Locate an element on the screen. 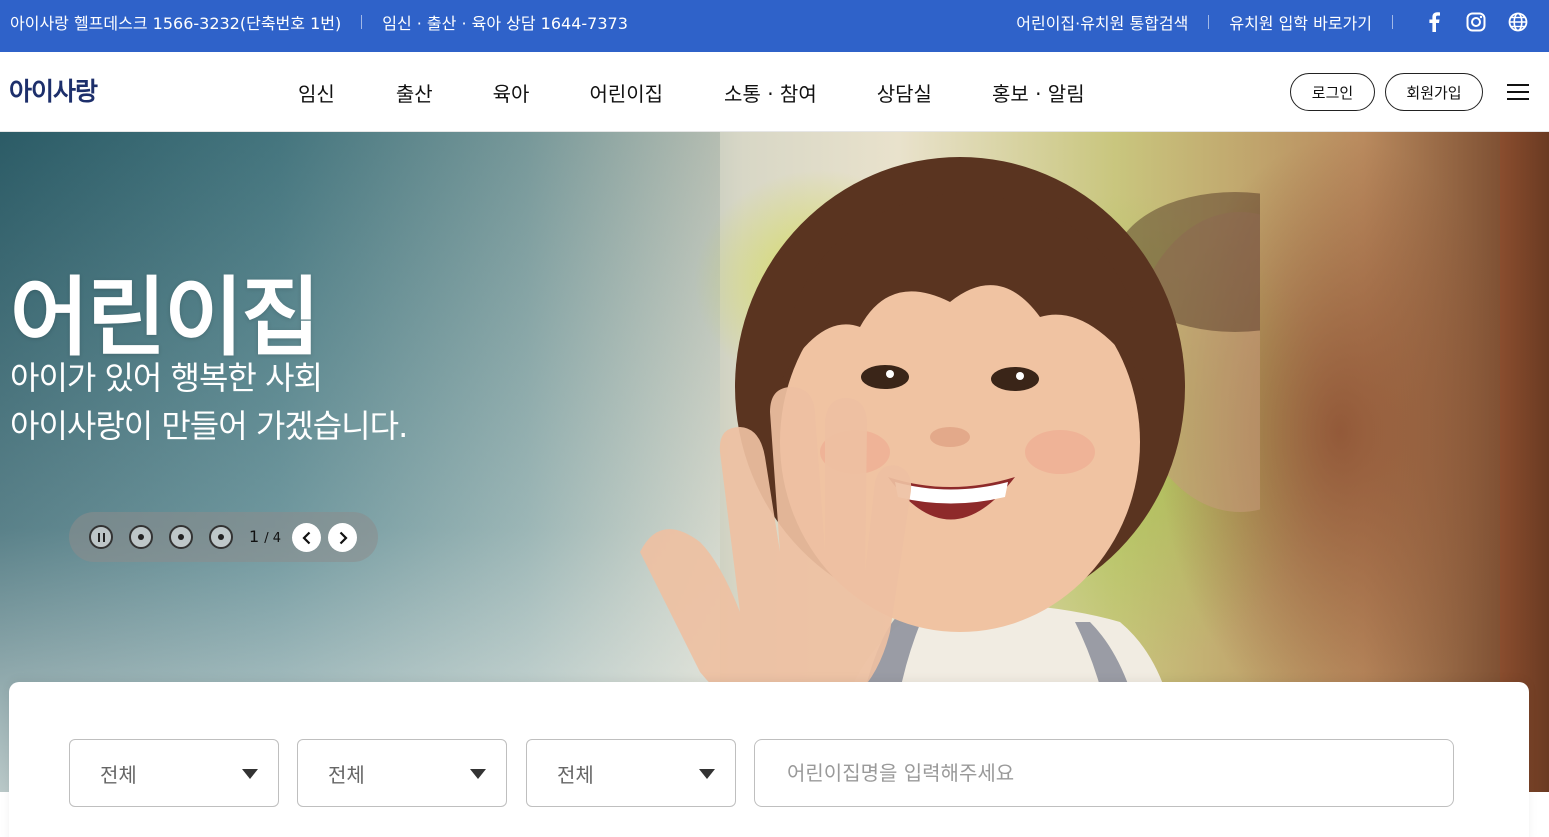 The height and width of the screenshot is (837, 1549). globe-icon is located at coordinates (1518, 22).